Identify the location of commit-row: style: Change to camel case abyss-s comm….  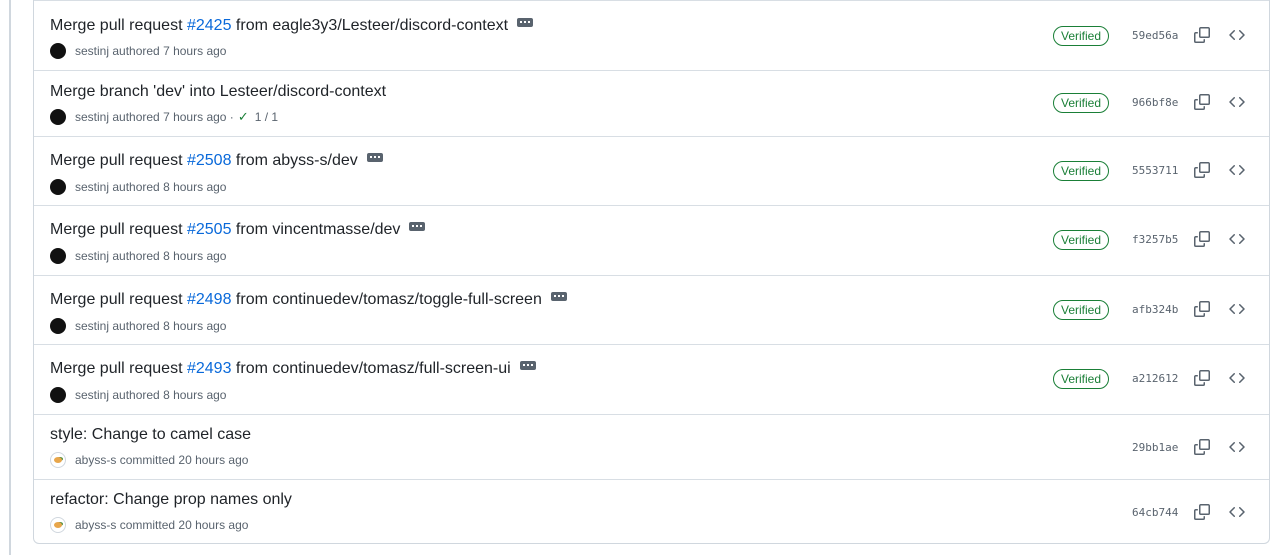
(651, 446).